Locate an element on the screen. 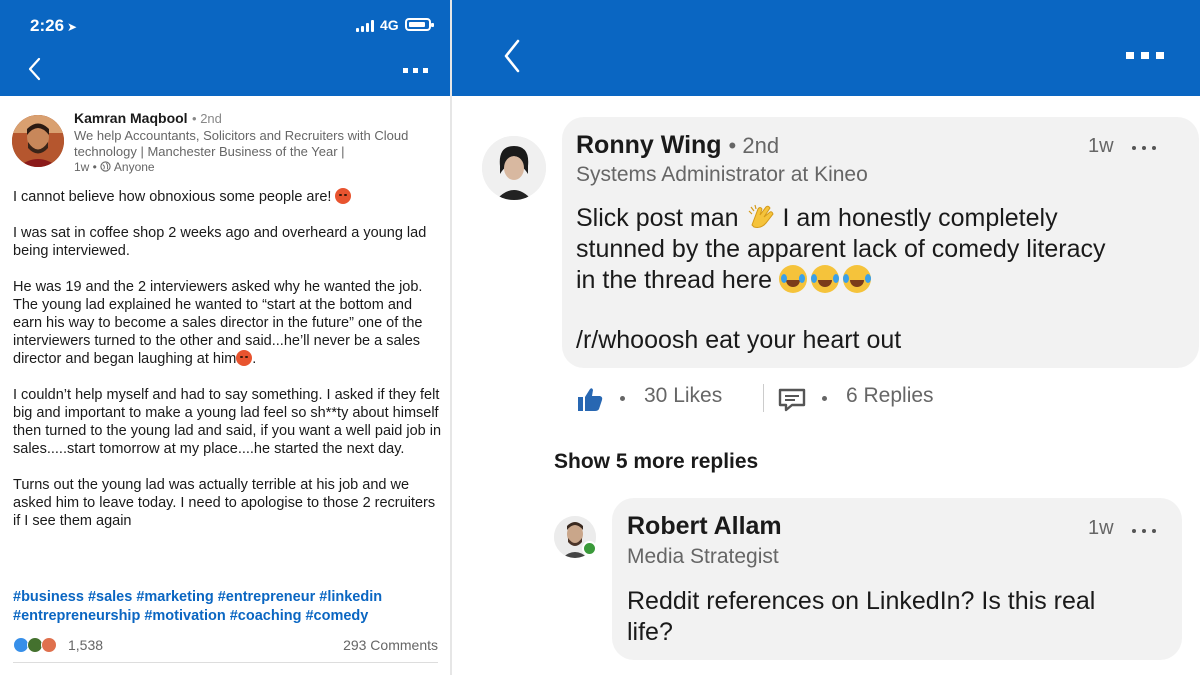  commenter-name: Ronny Wing • 2nd is located at coordinates (677, 145).